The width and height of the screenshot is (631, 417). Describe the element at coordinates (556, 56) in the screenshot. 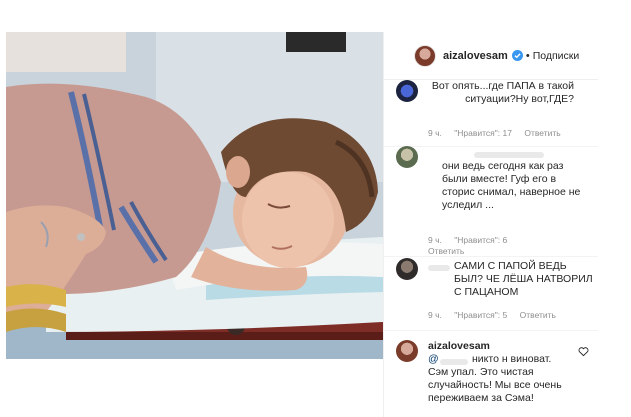

I see `follow-status-button: Подписки` at that location.